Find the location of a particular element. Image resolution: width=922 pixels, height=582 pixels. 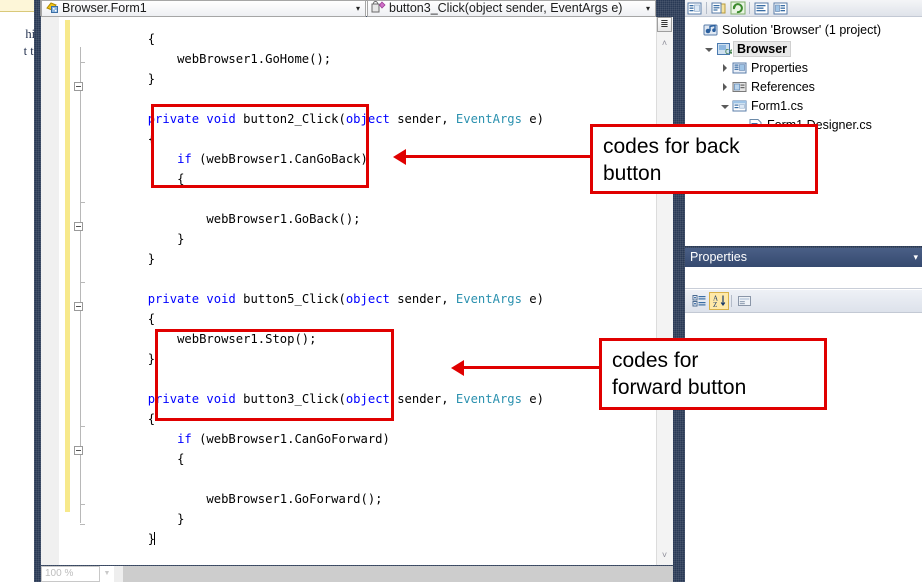

tree-item-label: Properties is located at coordinates (779, 67).